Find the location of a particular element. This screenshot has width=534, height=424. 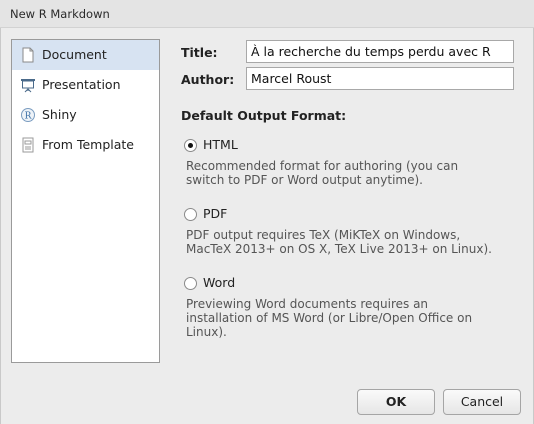

html-radio-label: HTML is located at coordinates (220, 144).